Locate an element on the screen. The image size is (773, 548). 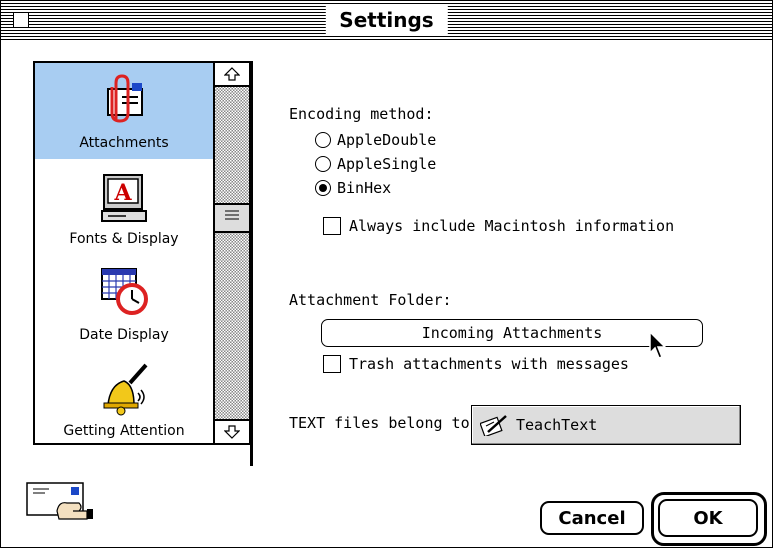
encoding-method-label: Encoding method: is located at coordinates (361, 114).